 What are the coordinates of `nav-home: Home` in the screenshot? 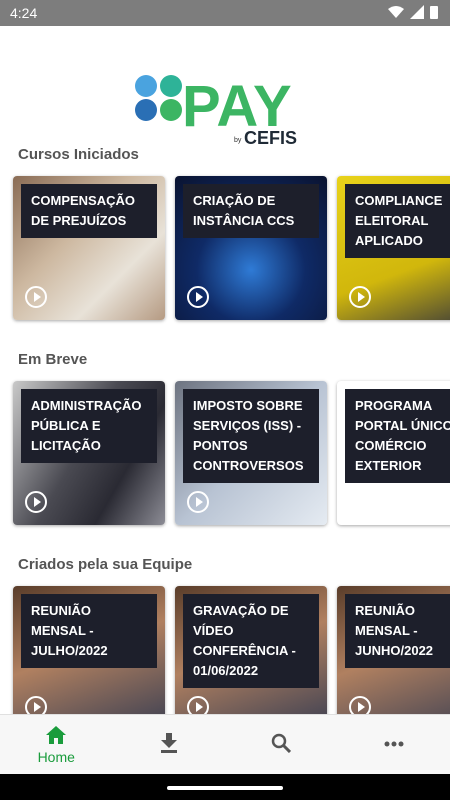 It's located at (56, 745).